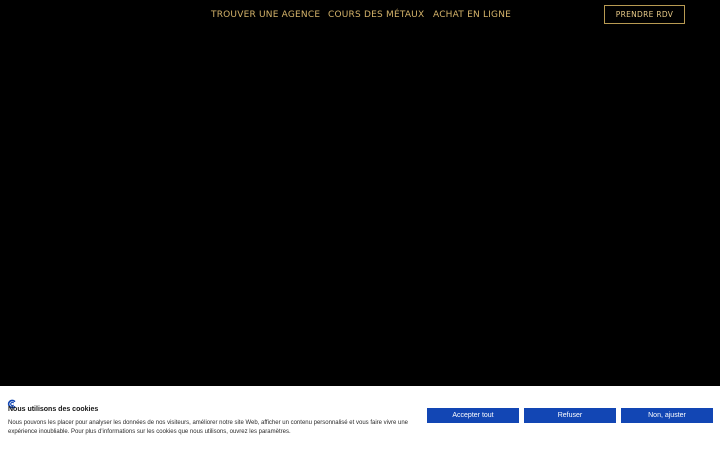 Image resolution: width=720 pixels, height=450 pixels. Describe the element at coordinates (570, 415) in the screenshot. I see `refuse-button: Refuser` at that location.